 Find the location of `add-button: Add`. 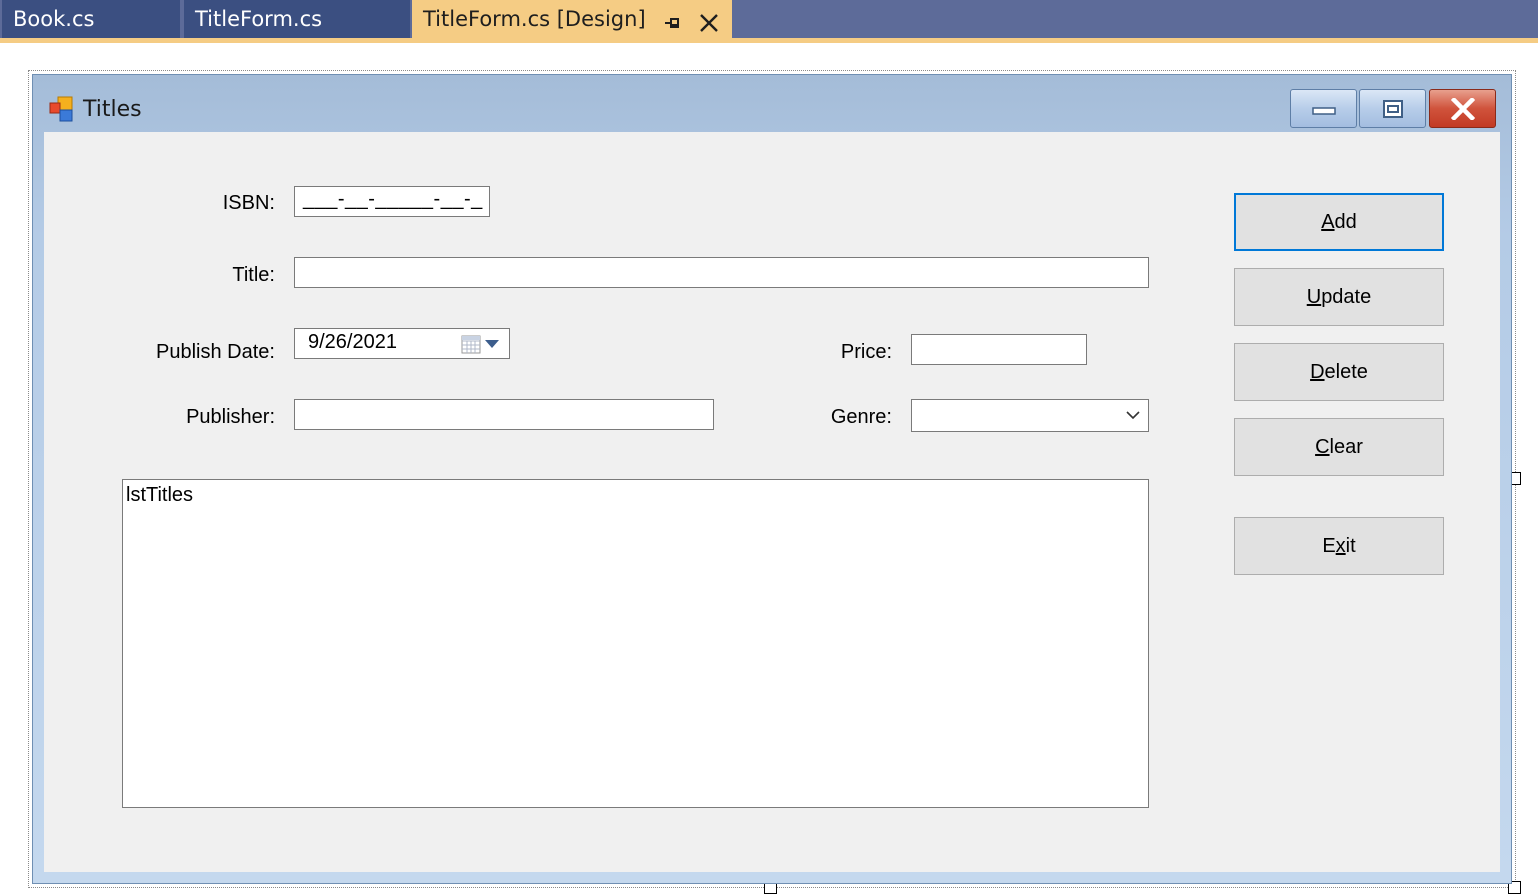

add-button: Add is located at coordinates (1339, 222).